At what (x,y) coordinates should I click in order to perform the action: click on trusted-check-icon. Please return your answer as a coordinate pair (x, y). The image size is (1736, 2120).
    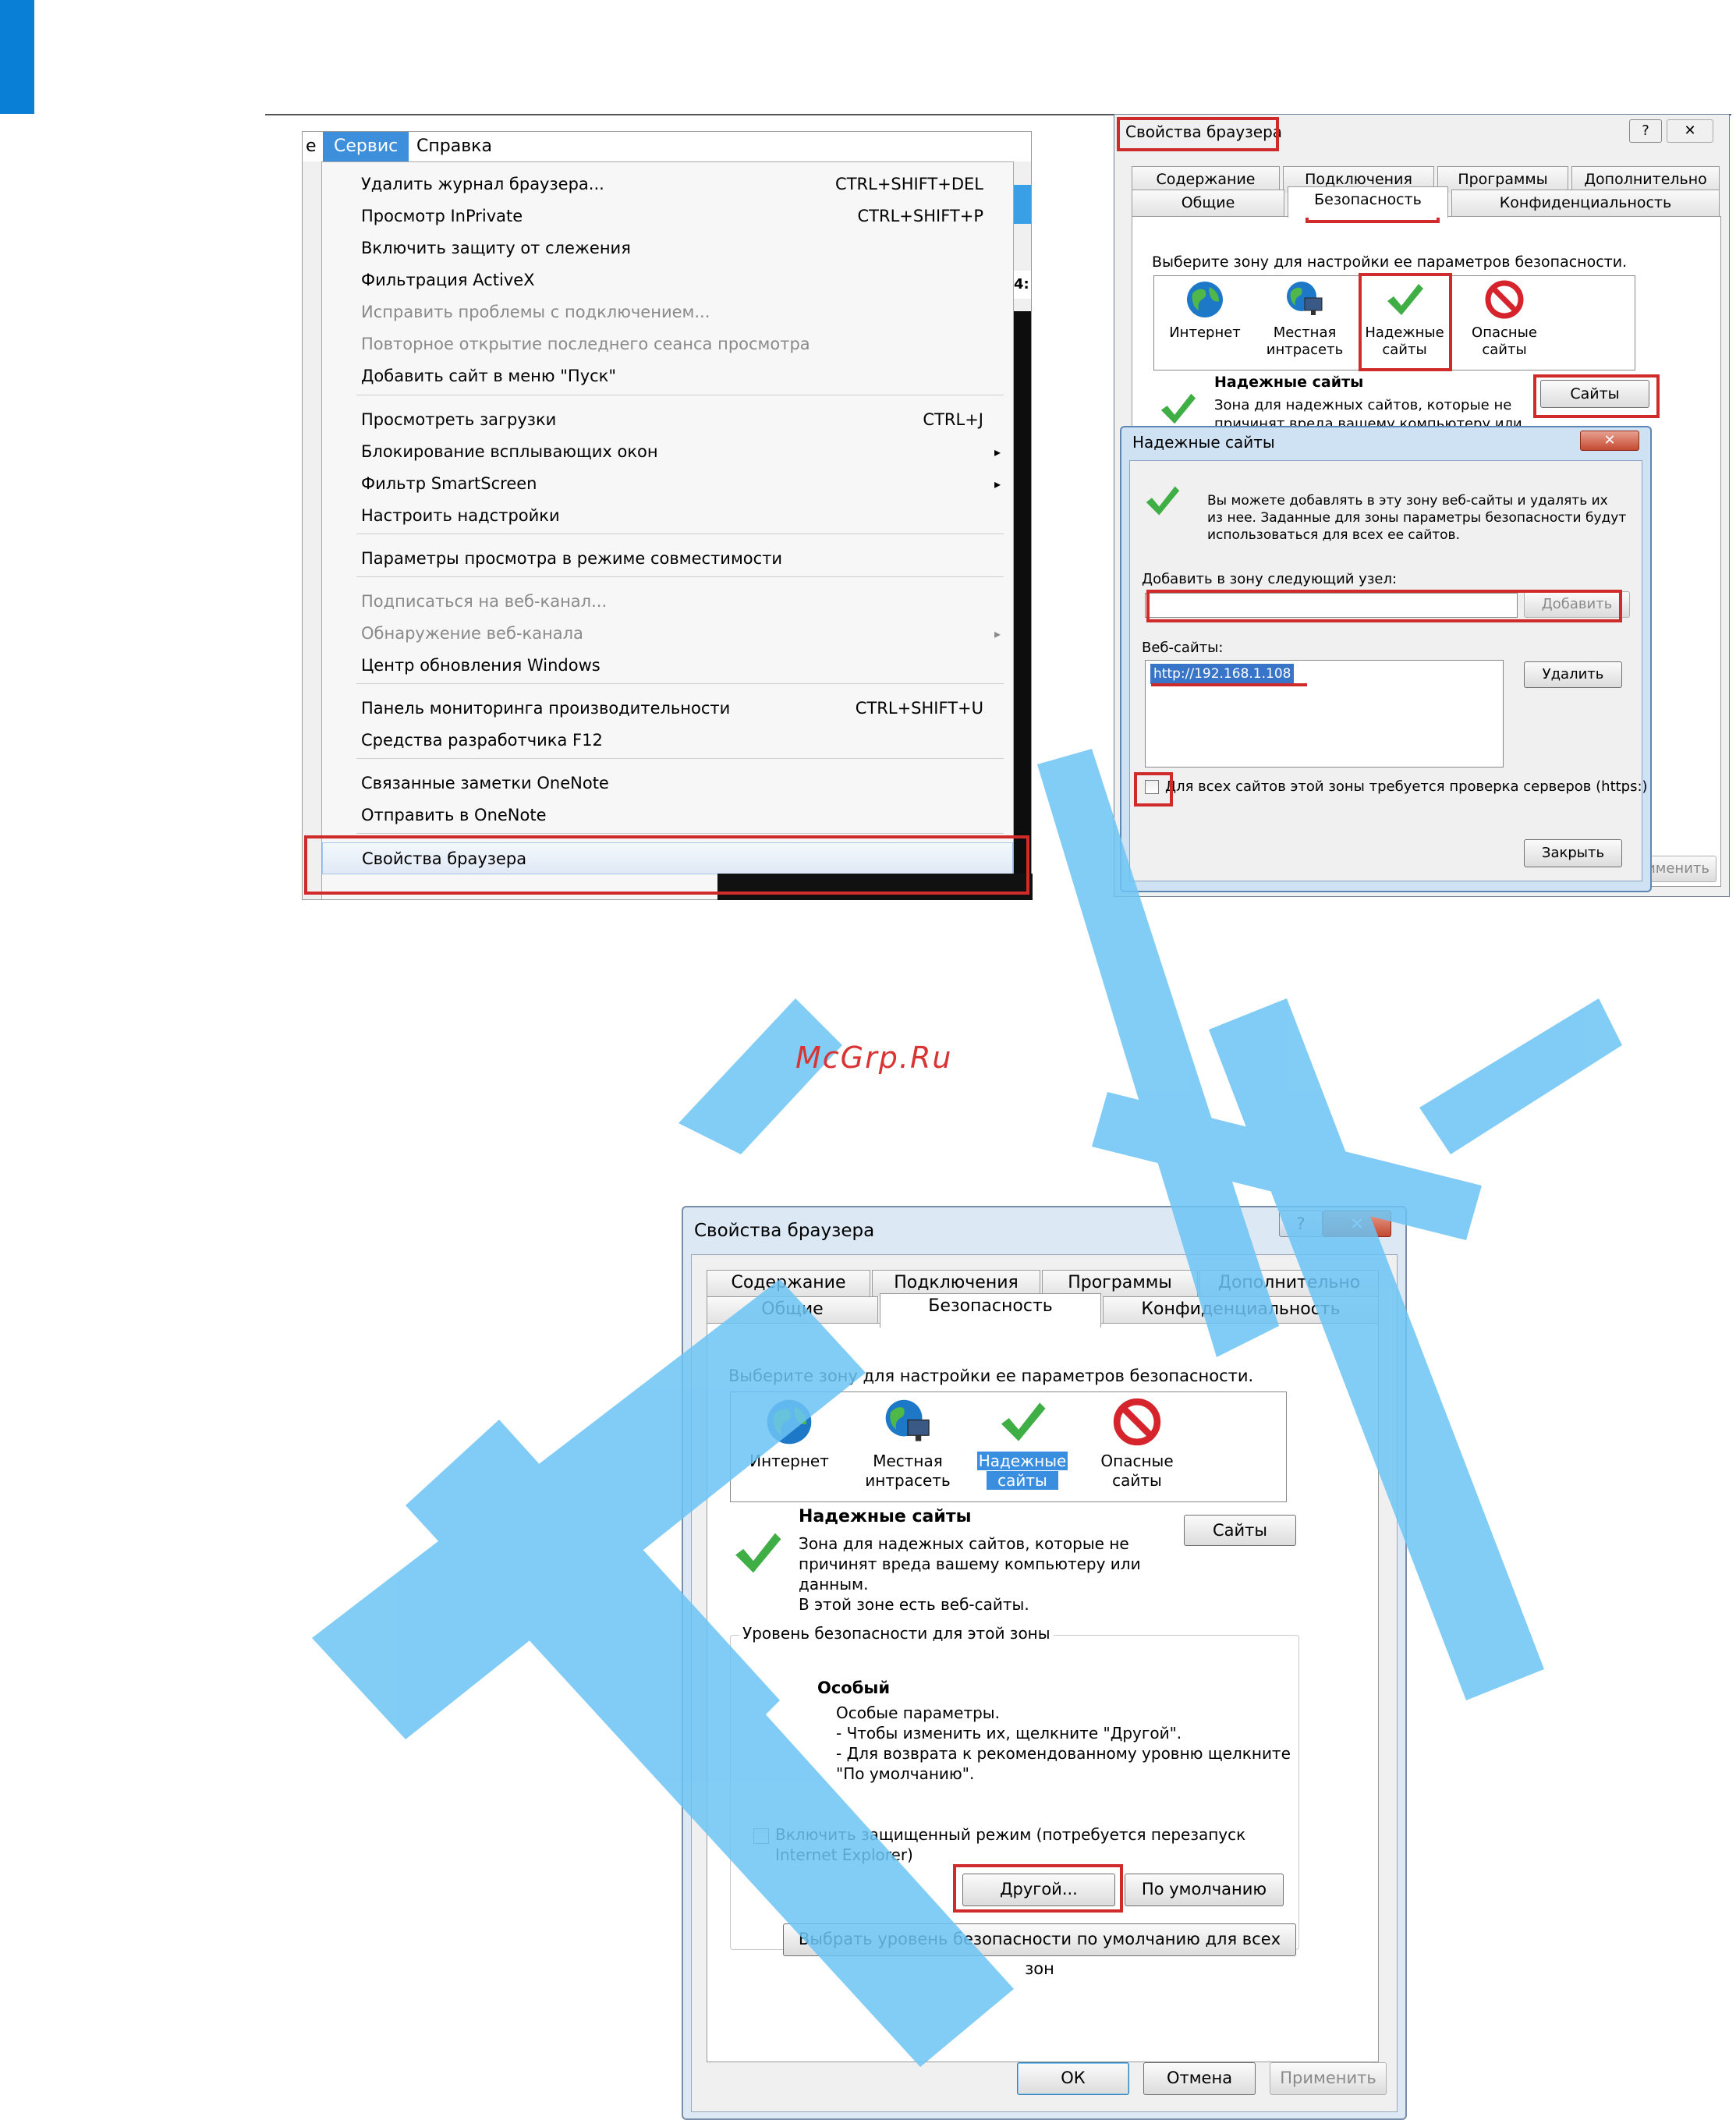
    Looking at the image, I should click on (1163, 501).